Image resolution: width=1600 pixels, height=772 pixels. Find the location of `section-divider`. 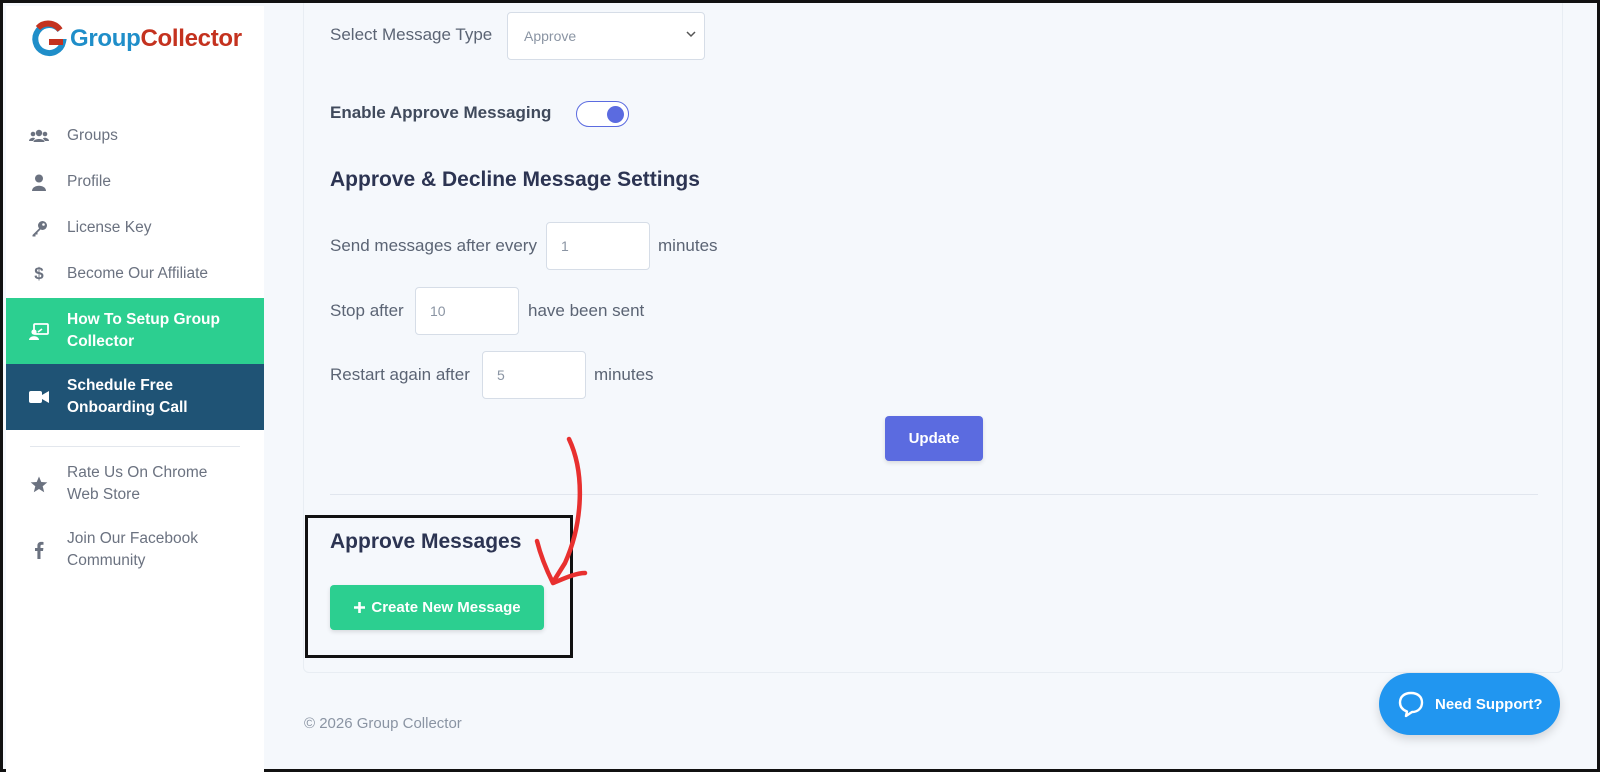

section-divider is located at coordinates (934, 494).